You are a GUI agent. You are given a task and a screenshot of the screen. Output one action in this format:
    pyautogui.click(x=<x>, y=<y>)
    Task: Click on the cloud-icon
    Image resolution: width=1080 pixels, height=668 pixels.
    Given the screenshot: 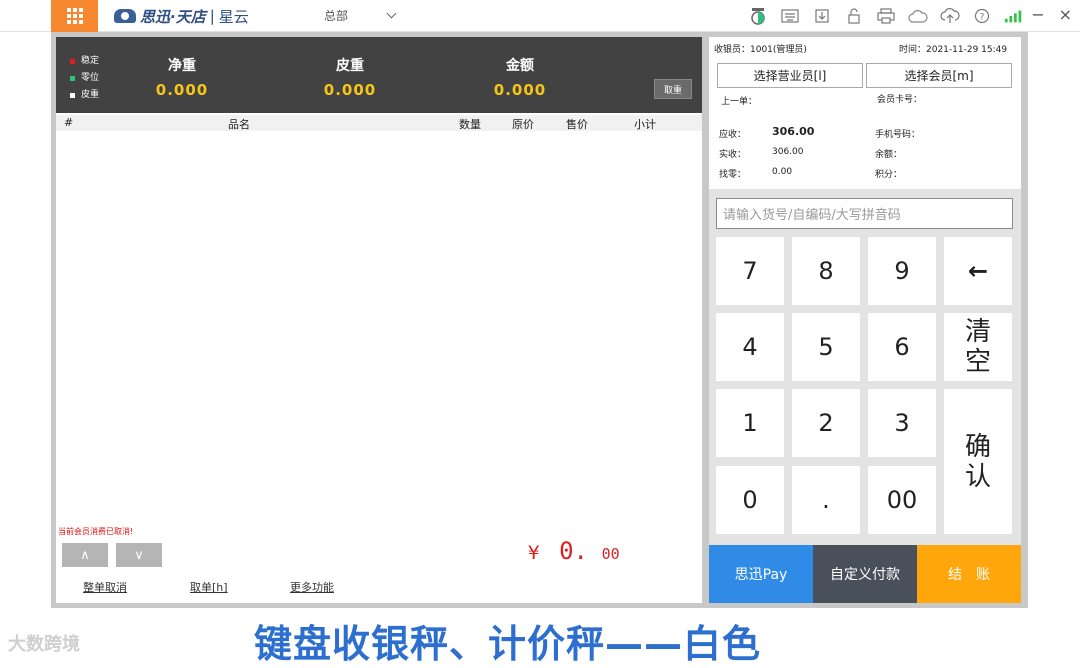 What is the action you would take?
    pyautogui.click(x=918, y=16)
    